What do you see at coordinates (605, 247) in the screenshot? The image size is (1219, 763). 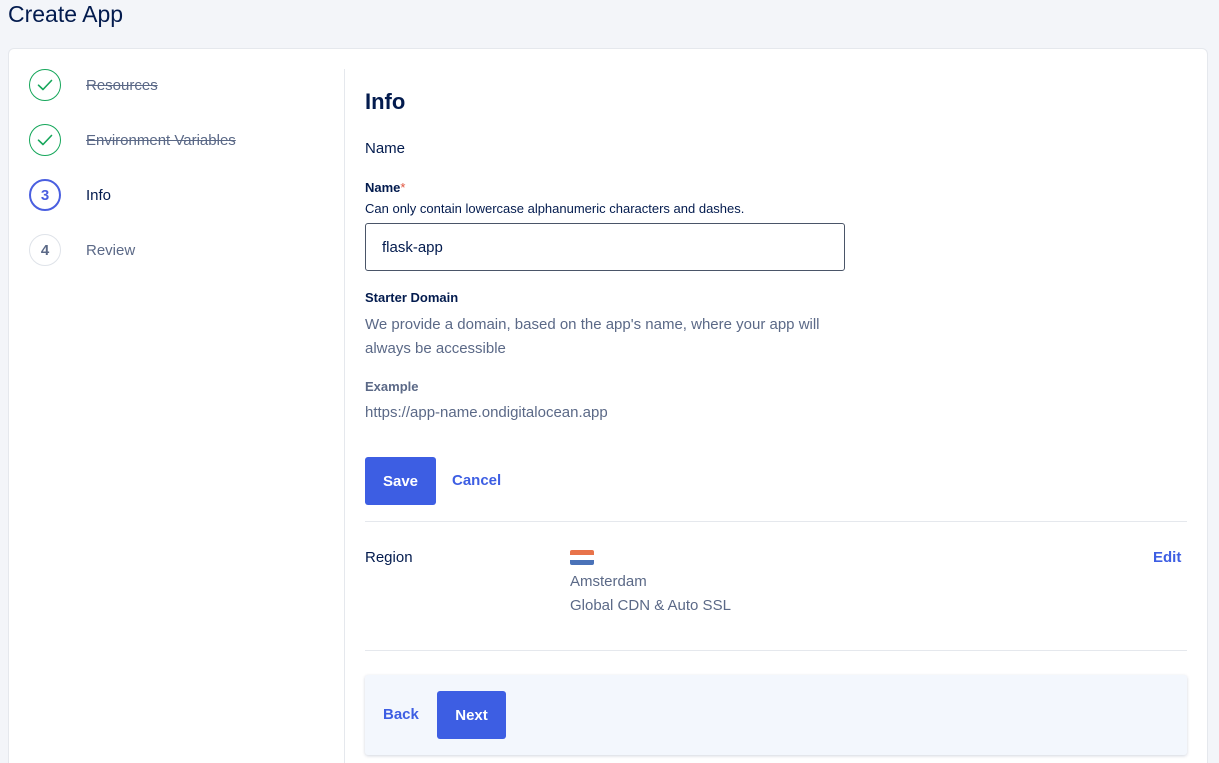 I see `app-name-input` at bounding box center [605, 247].